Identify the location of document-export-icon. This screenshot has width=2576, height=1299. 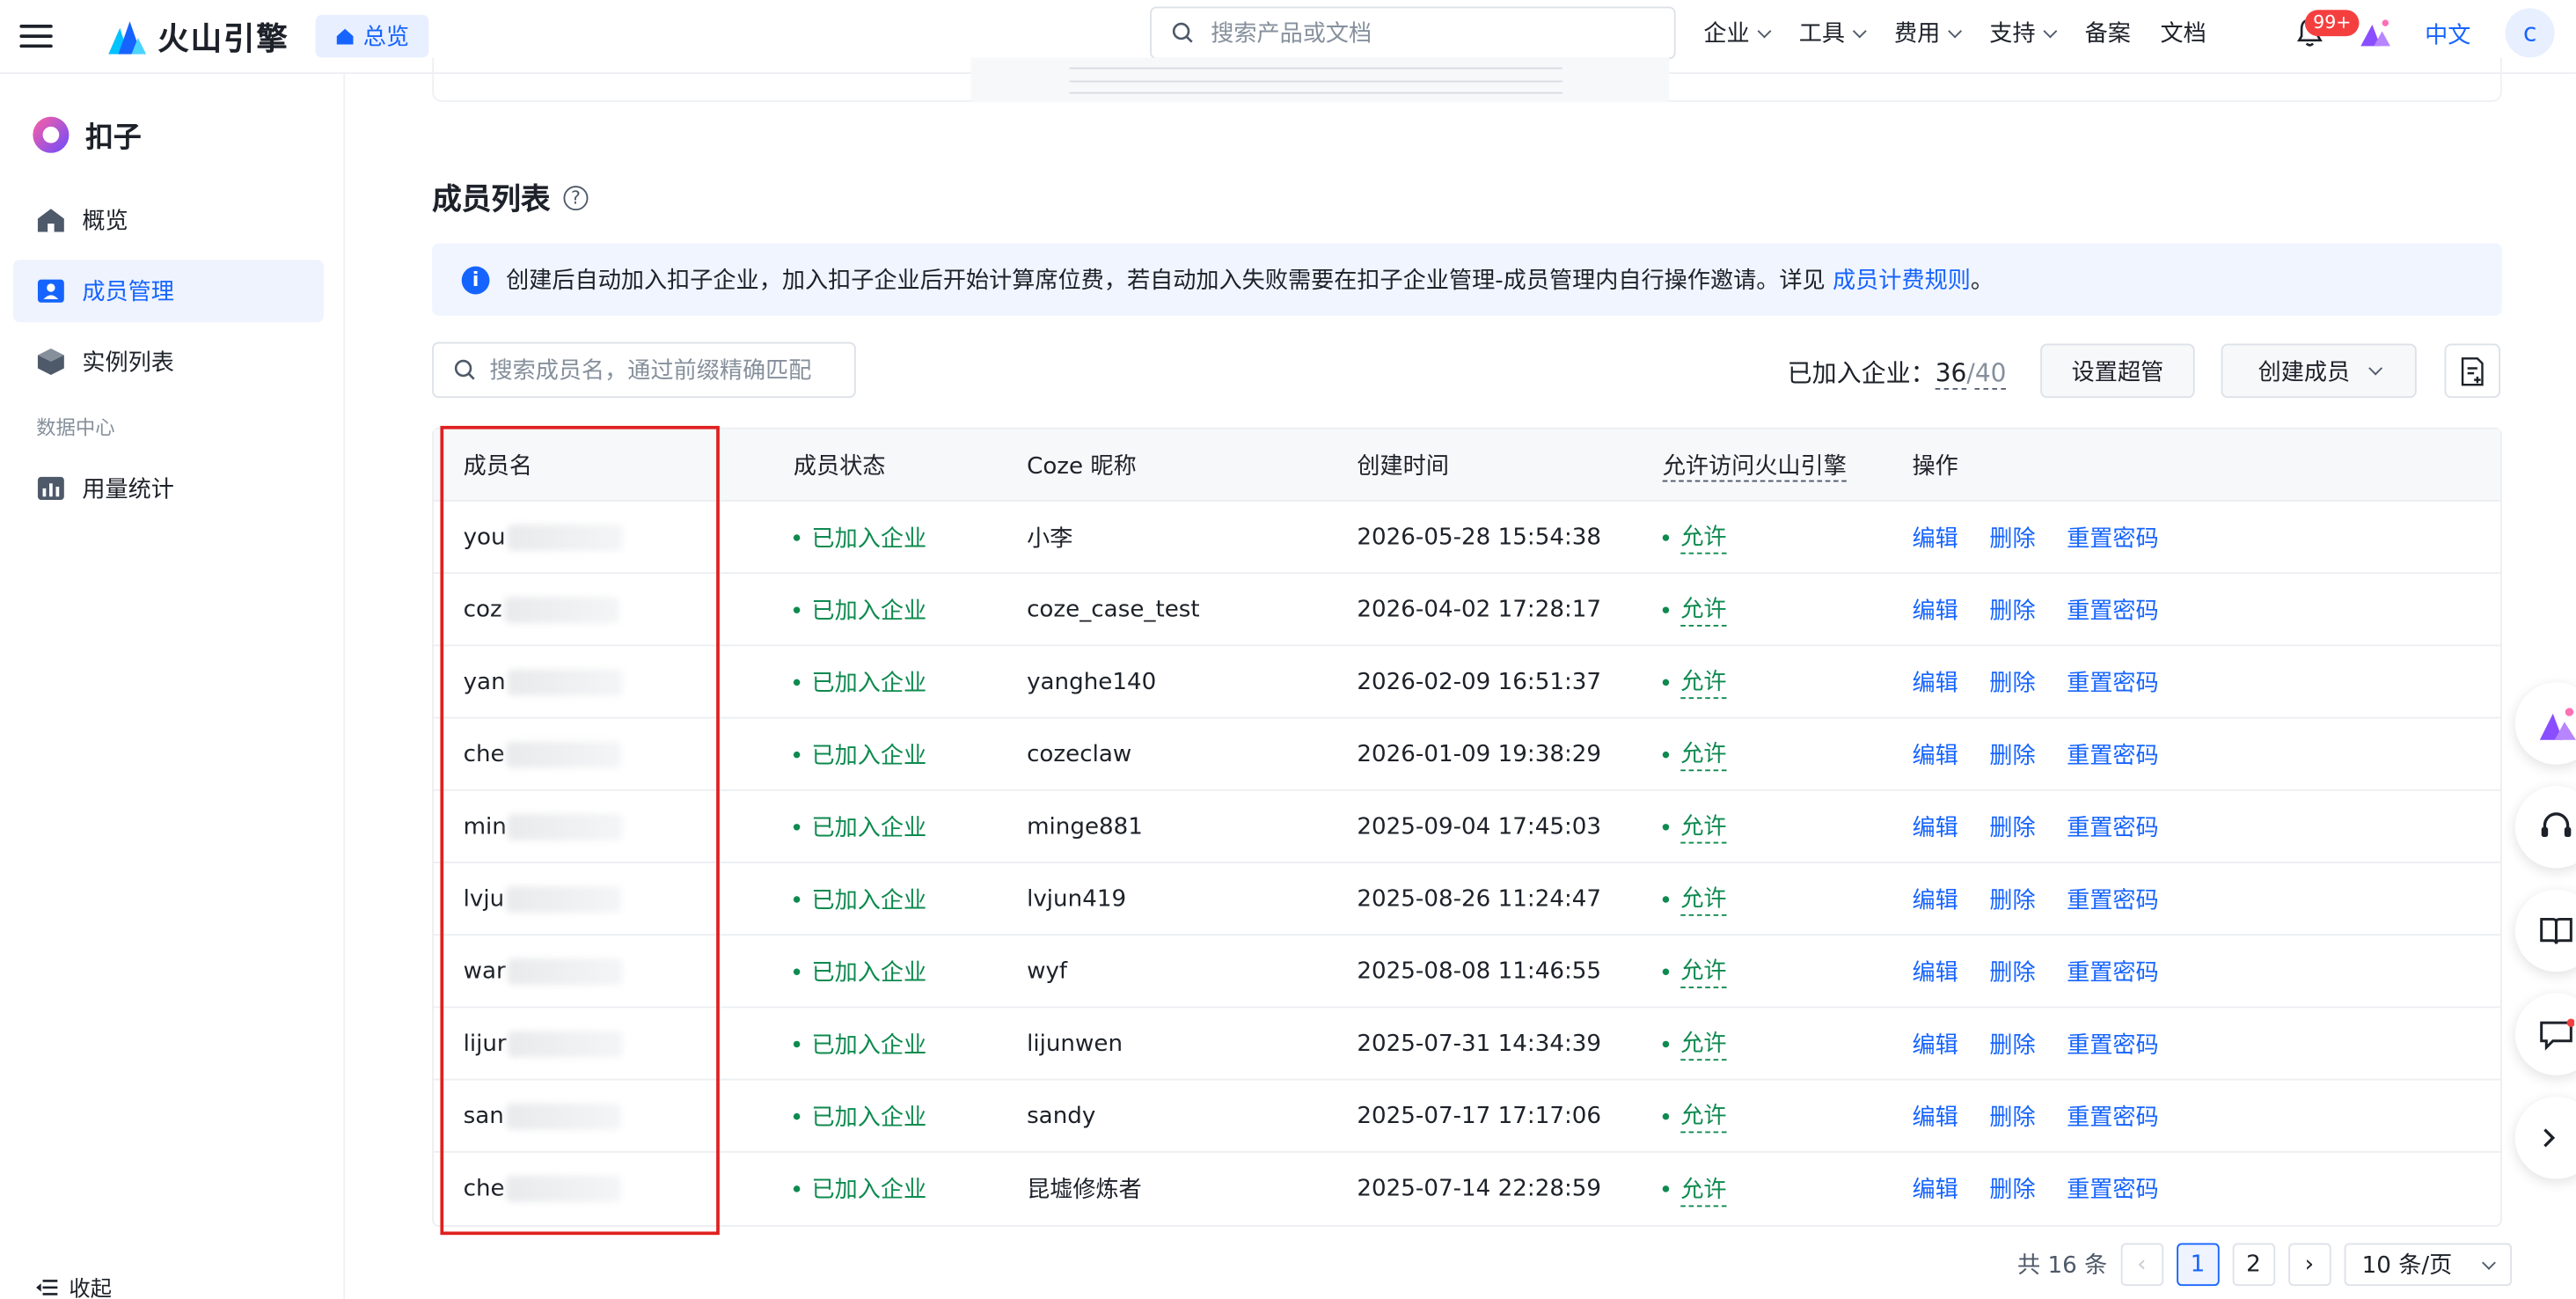
(2472, 370).